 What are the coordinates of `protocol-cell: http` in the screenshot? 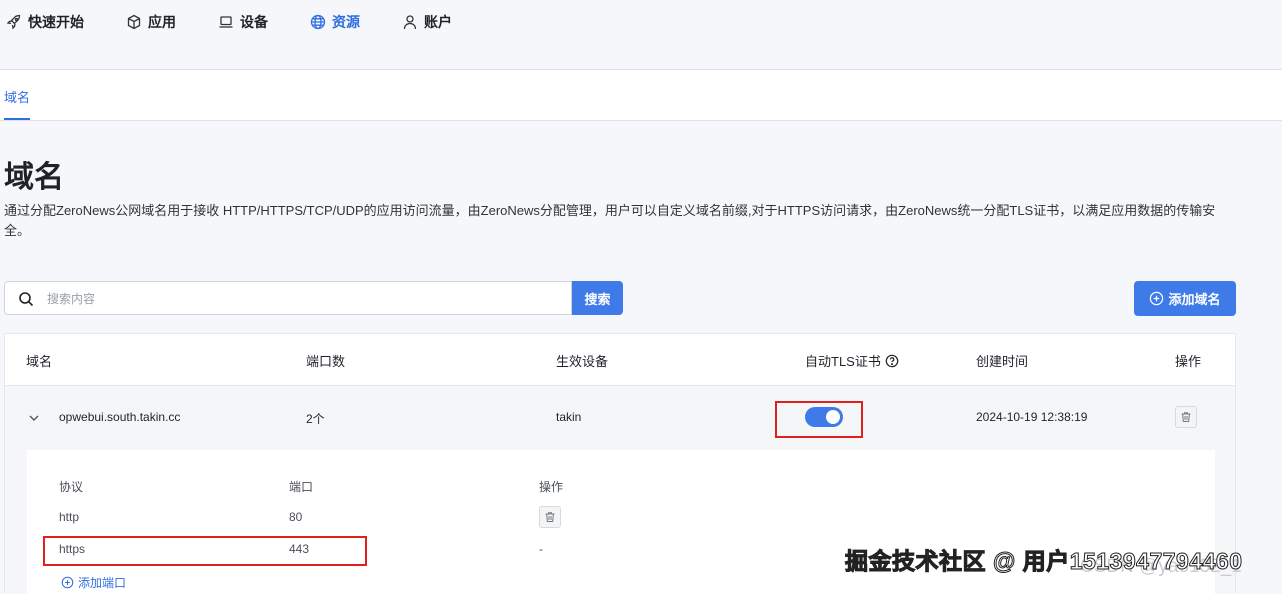 It's located at (69, 517).